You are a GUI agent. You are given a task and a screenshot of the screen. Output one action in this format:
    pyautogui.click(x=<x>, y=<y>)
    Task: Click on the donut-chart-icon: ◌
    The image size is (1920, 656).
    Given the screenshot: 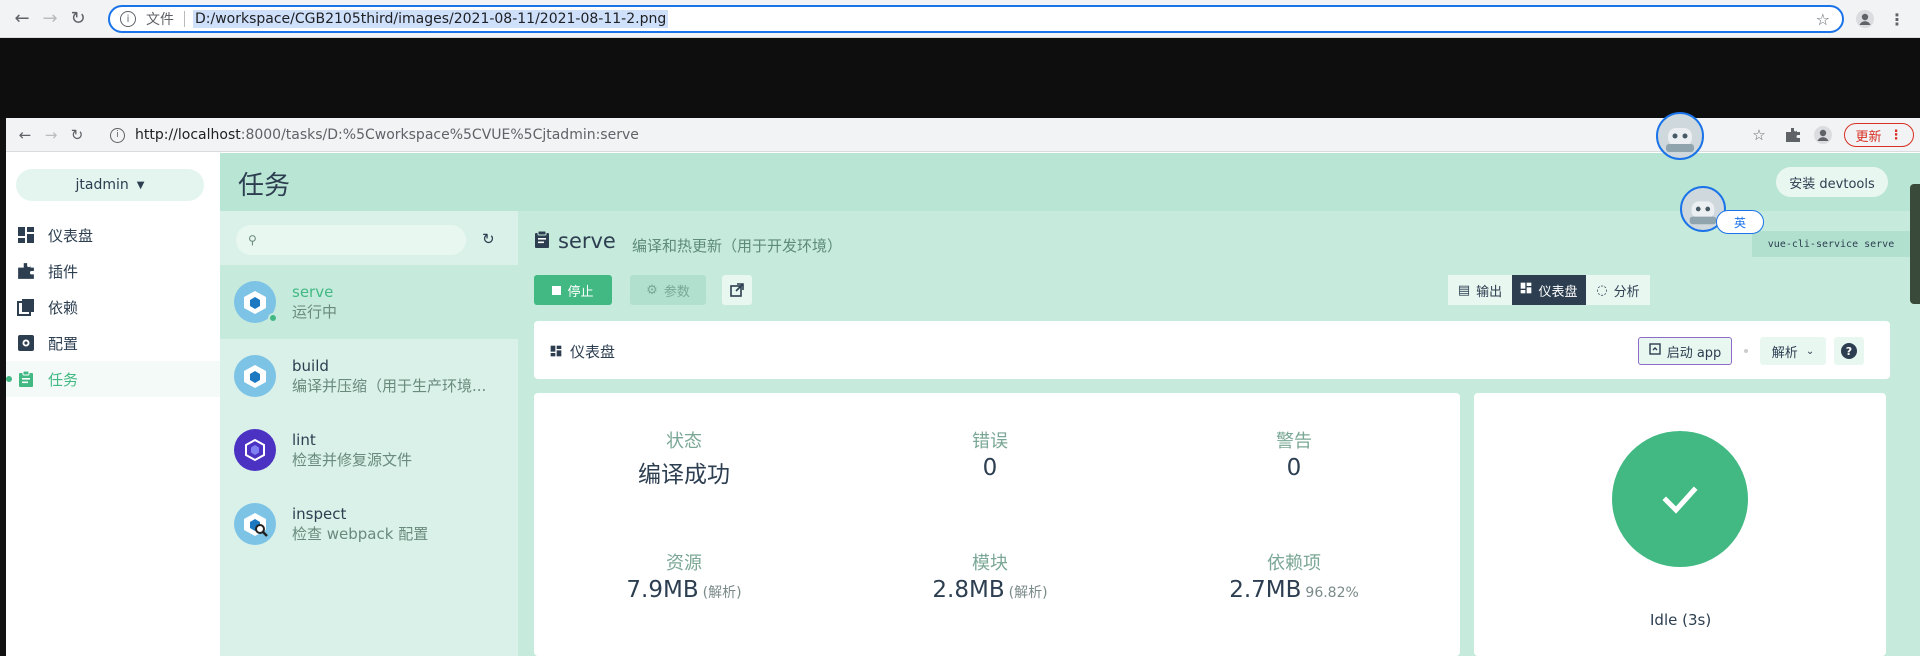 What is the action you would take?
    pyautogui.click(x=1602, y=290)
    